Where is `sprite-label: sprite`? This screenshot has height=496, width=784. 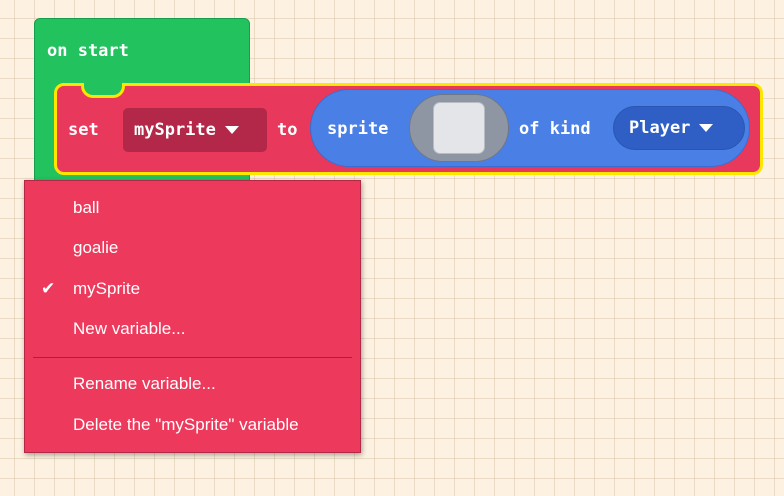 sprite-label: sprite is located at coordinates (358, 129).